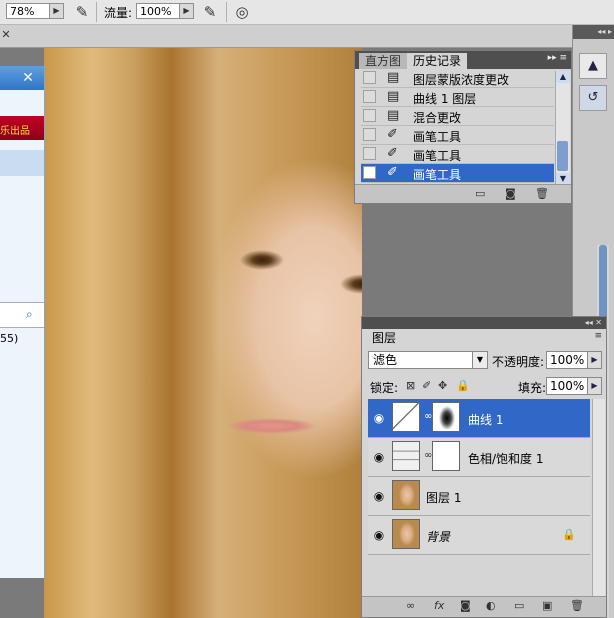 The width and height of the screenshot is (614, 618). I want to click on add-mask-icon: ◙, so click(465, 605).